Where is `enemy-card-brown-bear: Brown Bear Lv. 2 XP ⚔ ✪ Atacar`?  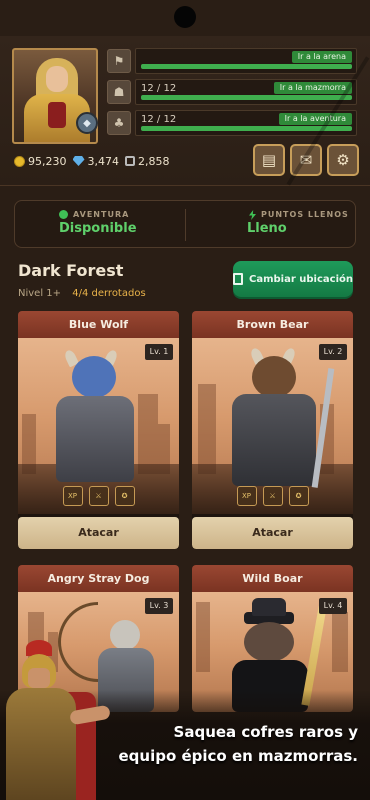 enemy-card-brown-bear: Brown Bear Lv. 2 XP ⚔ ✪ Atacar is located at coordinates (272, 430).